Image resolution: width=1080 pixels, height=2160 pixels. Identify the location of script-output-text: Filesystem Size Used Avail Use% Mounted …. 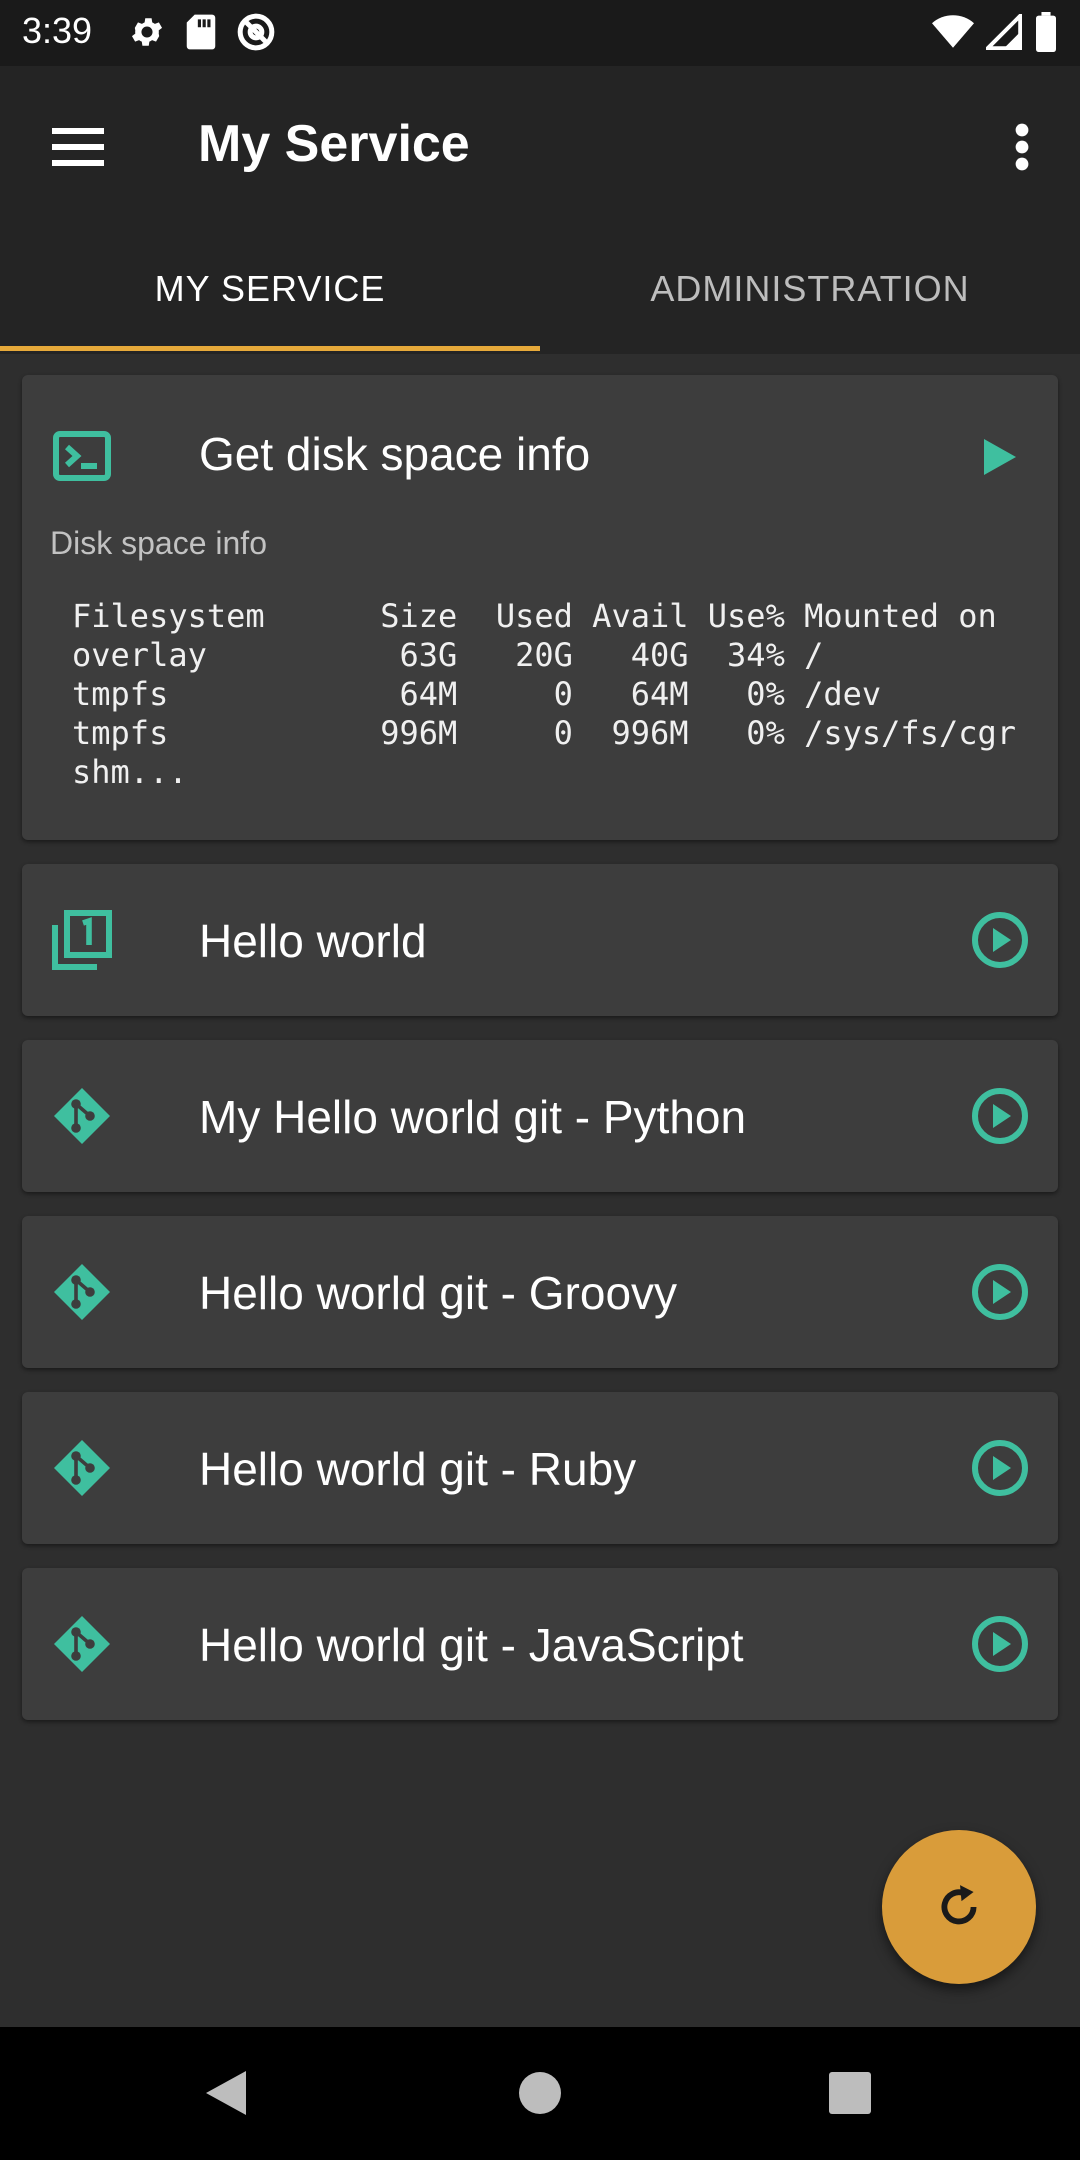
(544, 694).